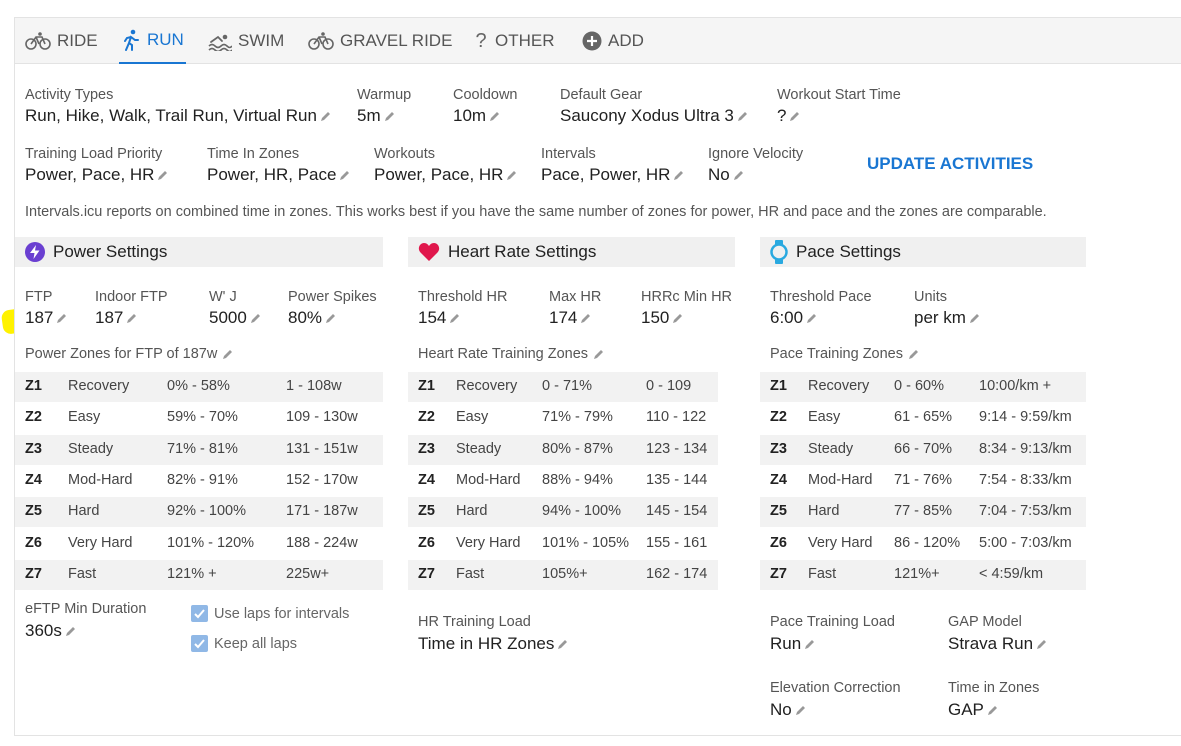  I want to click on pace-time-in-zones-value: GAP, so click(973, 710).